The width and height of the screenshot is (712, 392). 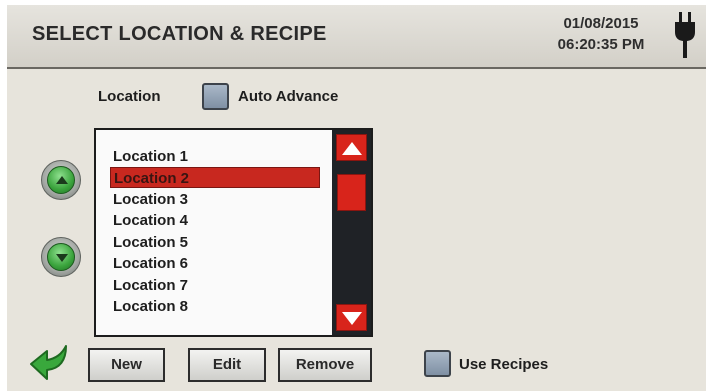 What do you see at coordinates (437, 363) in the screenshot?
I see `use-recipes-checkbox` at bounding box center [437, 363].